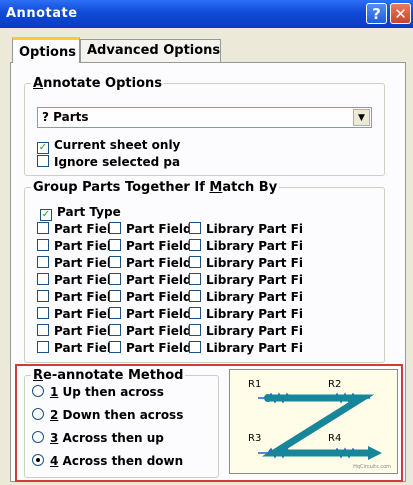 This screenshot has height=485, width=413. I want to click on parts-combo-value: ? Parts, so click(65, 117).